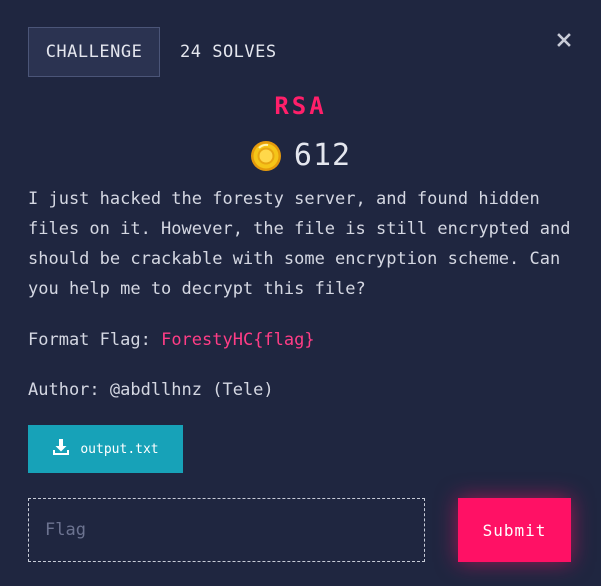  What do you see at coordinates (226, 530) in the screenshot?
I see `flag-input` at bounding box center [226, 530].